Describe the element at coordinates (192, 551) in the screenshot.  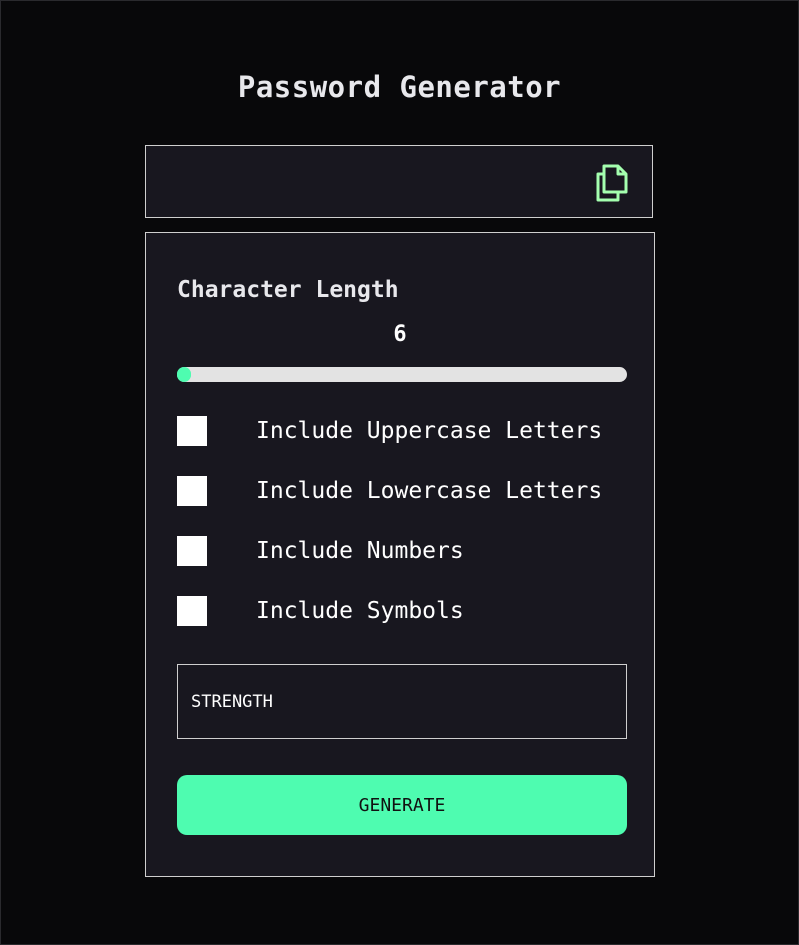
I see `numbers-checkbox` at that location.